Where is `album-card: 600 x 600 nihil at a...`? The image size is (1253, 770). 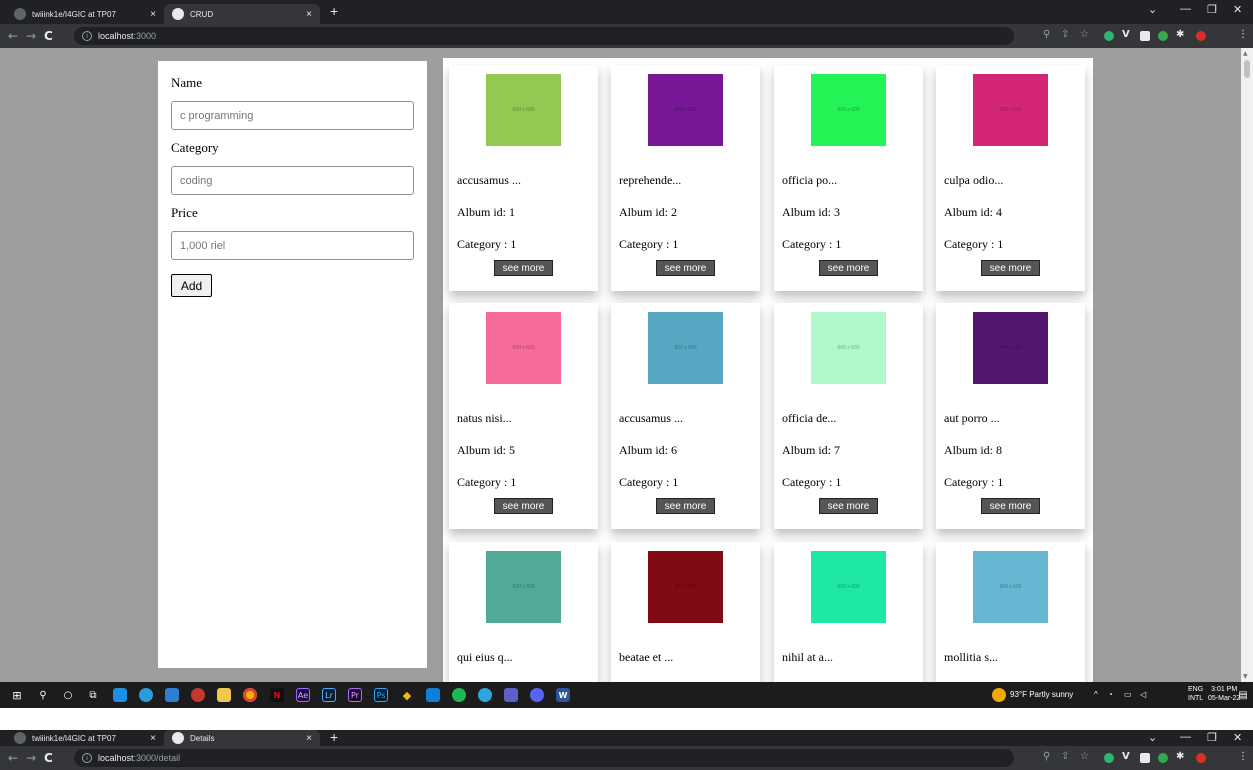
album-card: 600 x 600 nihil at a... is located at coordinates (848, 612).